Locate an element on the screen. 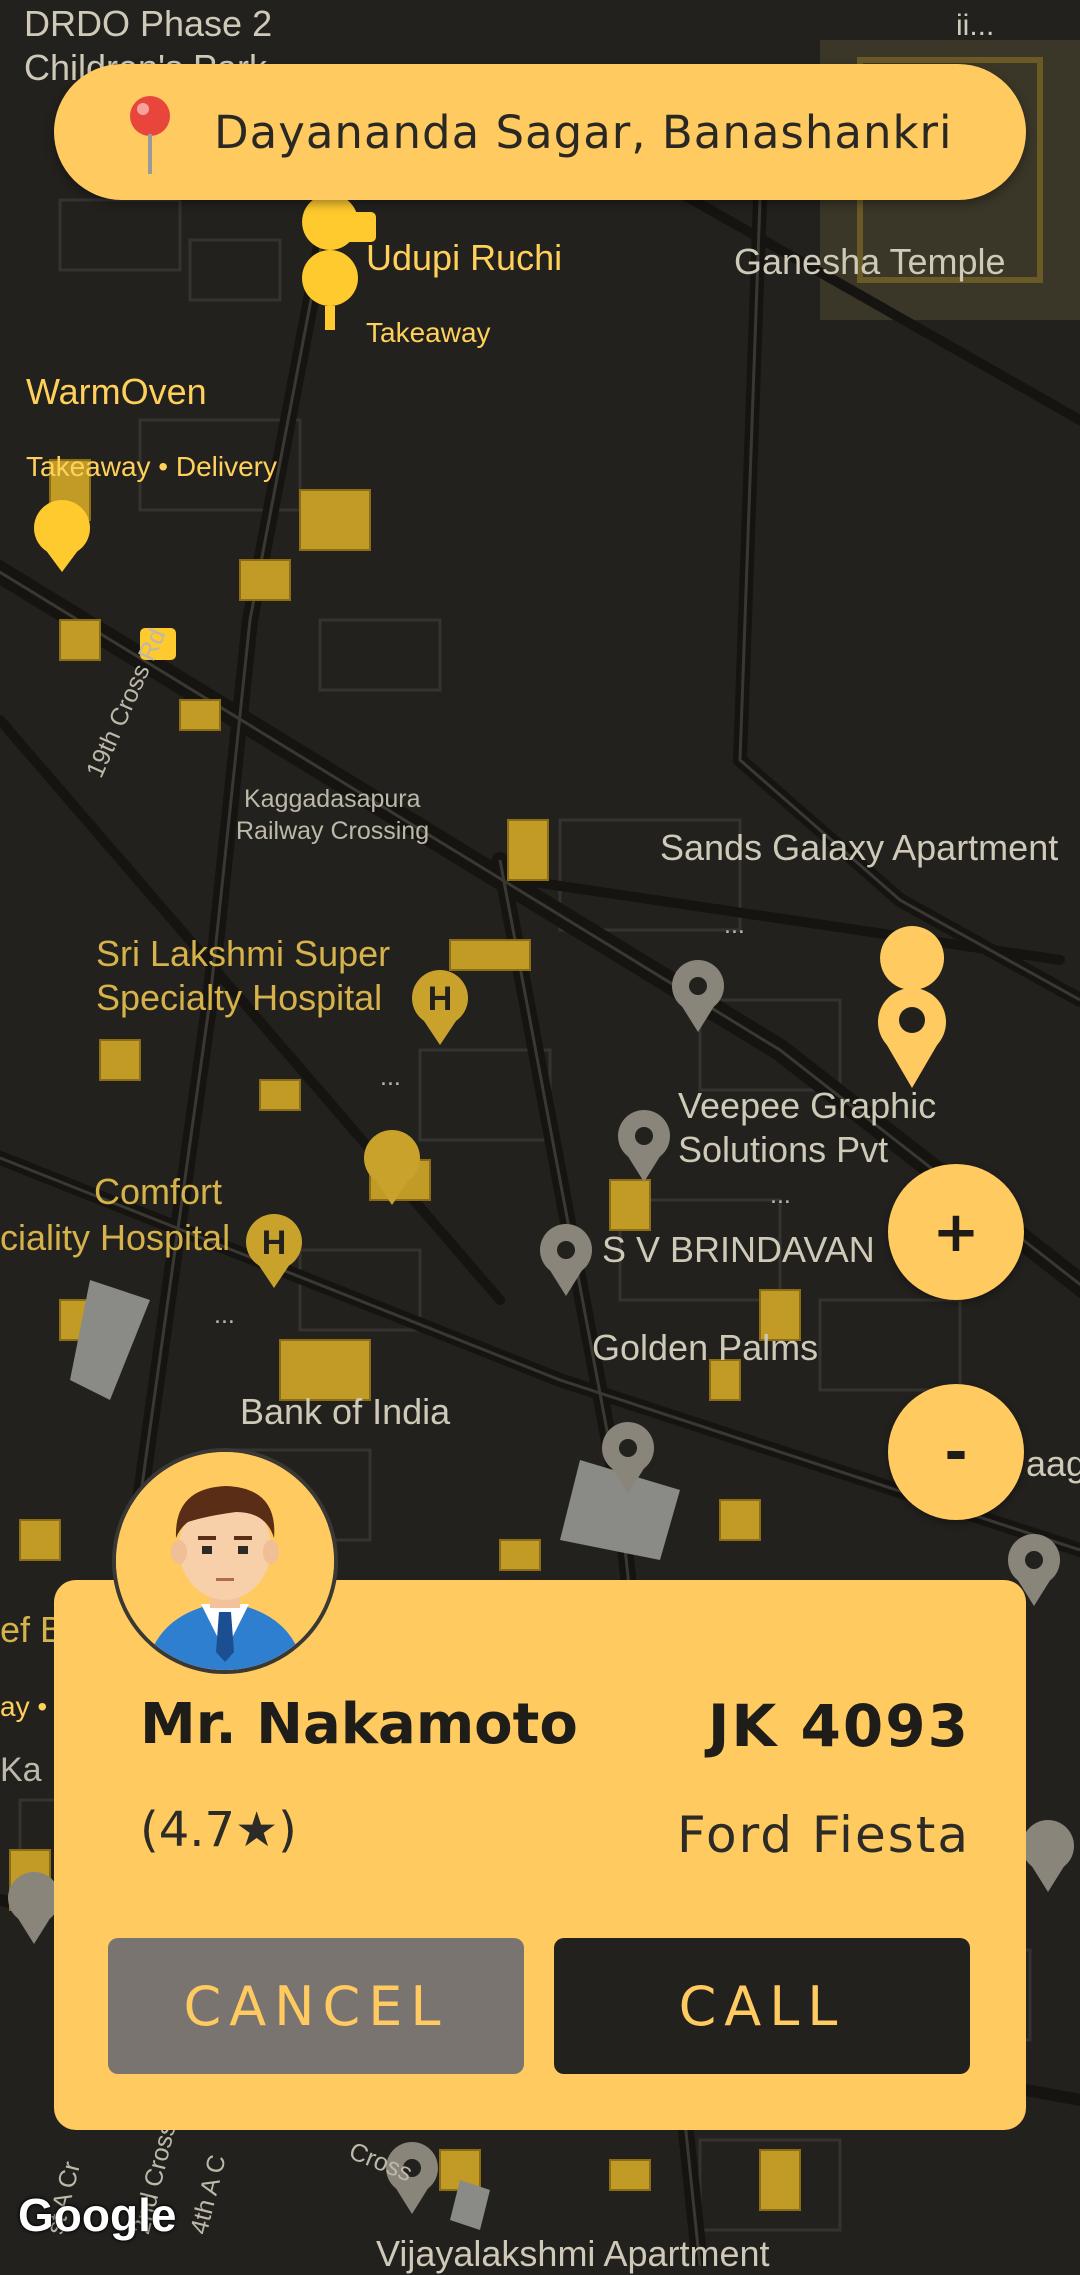 The image size is (1080, 2275). driver-avatar-illustration is located at coordinates (225, 1561).